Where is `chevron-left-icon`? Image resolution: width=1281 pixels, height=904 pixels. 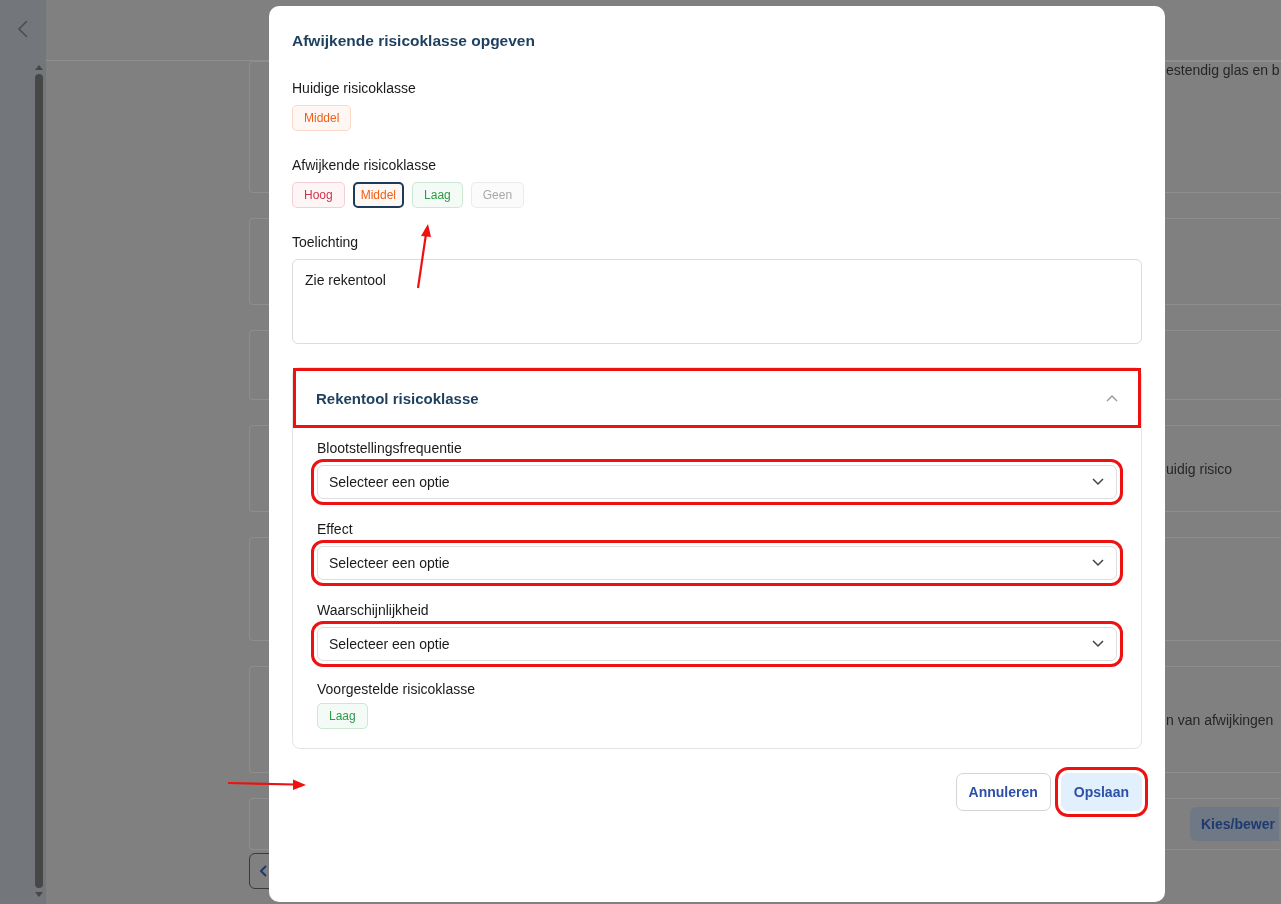
chevron-left-icon is located at coordinates (264, 871).